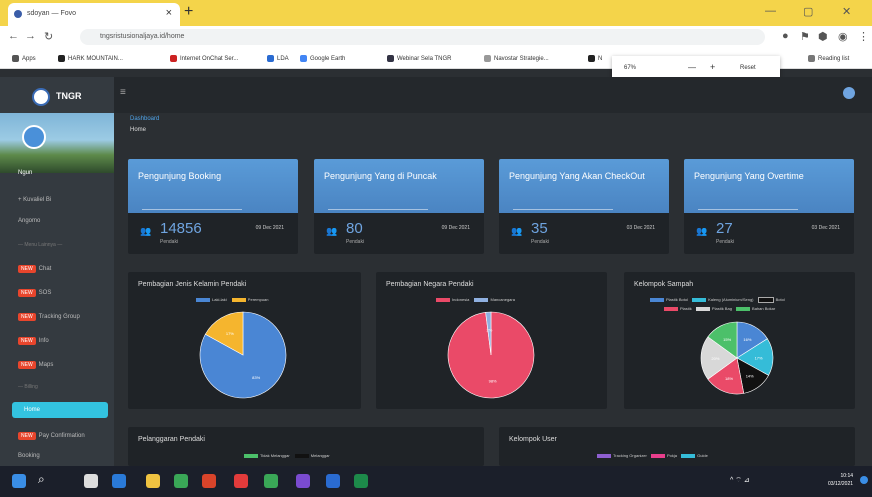 The width and height of the screenshot is (872, 497). What do you see at coordinates (24, 58) in the screenshot?
I see `bookmark-item: Apps` at bounding box center [24, 58].